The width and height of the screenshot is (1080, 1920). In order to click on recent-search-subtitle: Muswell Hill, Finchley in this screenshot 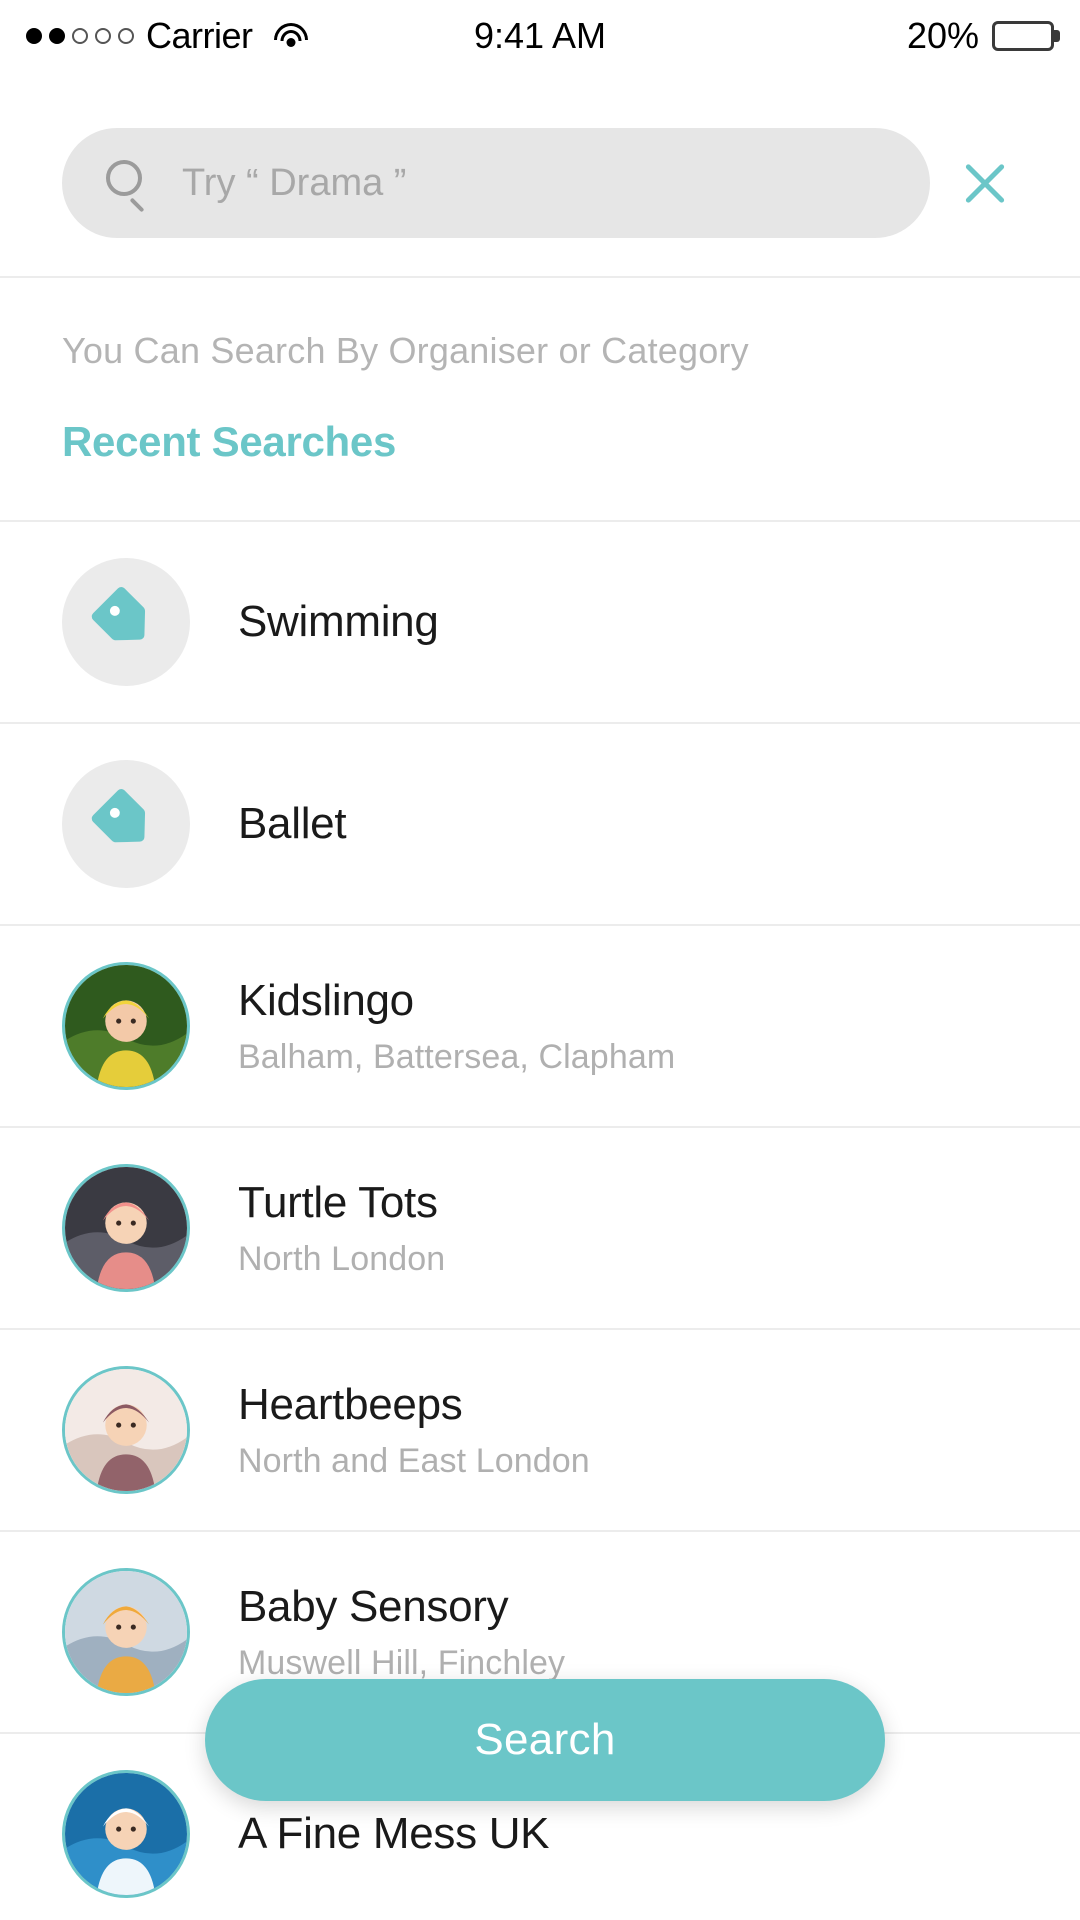, I will do `click(402, 1662)`.